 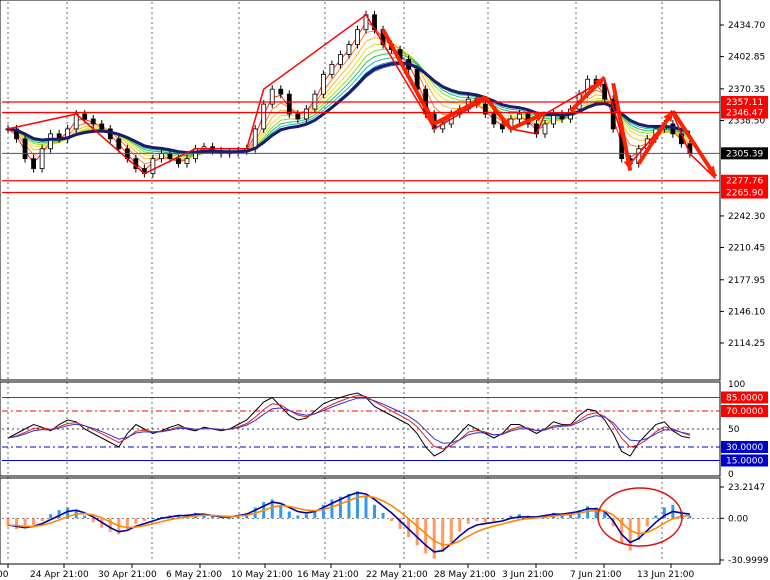 I want to click on macd-tick-label: 23.2147, so click(x=746, y=488).